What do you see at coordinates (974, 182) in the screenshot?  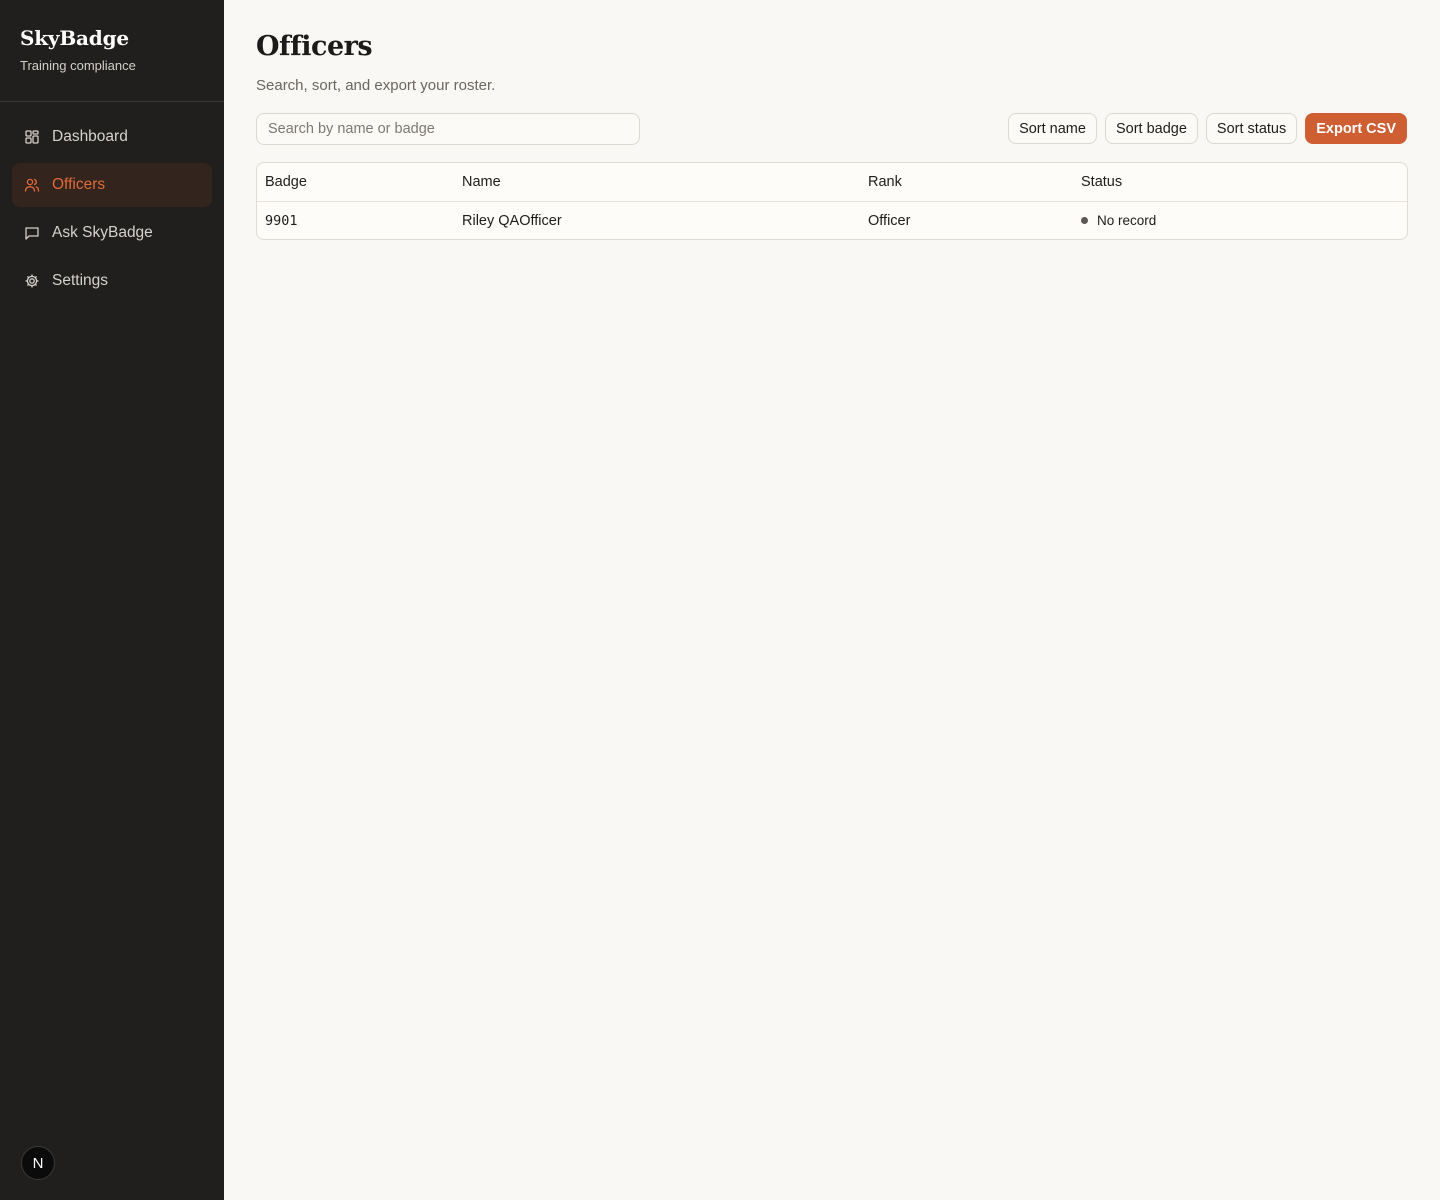 I see `column-header-rank: Rank` at bounding box center [974, 182].